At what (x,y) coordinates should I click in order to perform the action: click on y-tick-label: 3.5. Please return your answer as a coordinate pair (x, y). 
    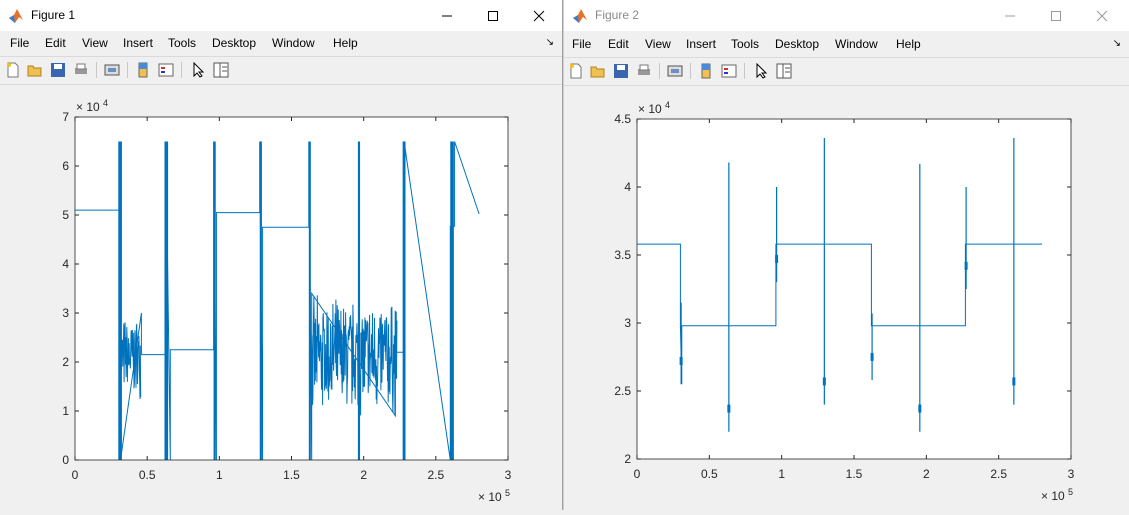
    Looking at the image, I should click on (622, 255).